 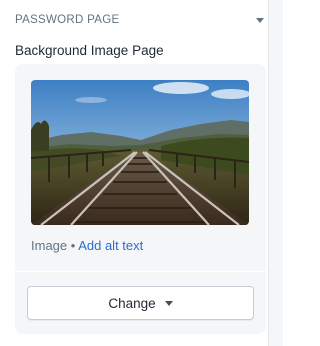 I want to click on section-header: PASSWORD PAGE, so click(x=139, y=20).